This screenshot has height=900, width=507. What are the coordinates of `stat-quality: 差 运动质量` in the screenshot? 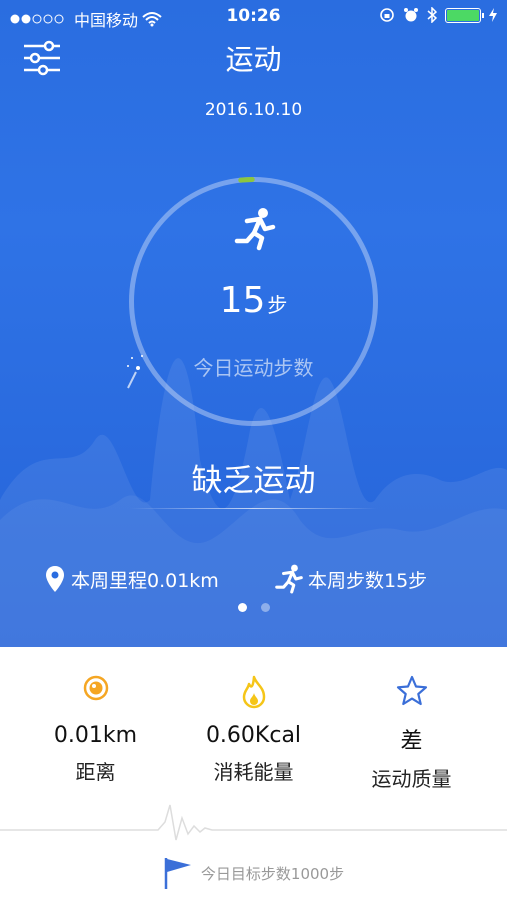 It's located at (411, 719).